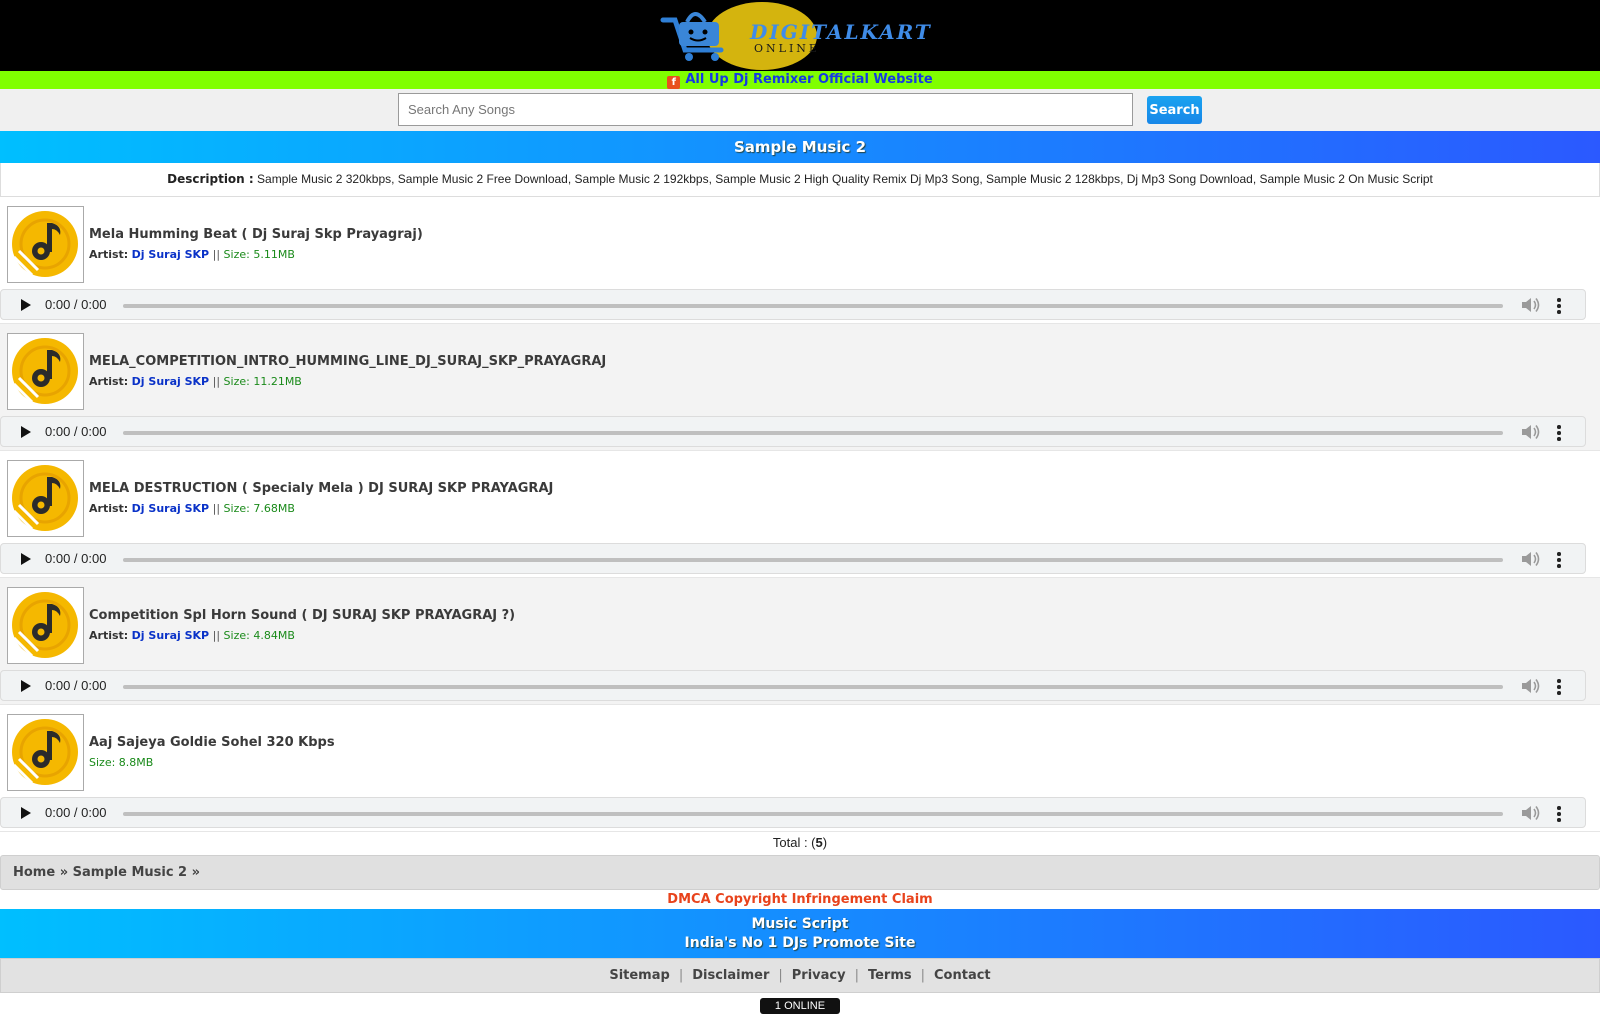  Describe the element at coordinates (819, 842) in the screenshot. I see `total-number: 5` at that location.